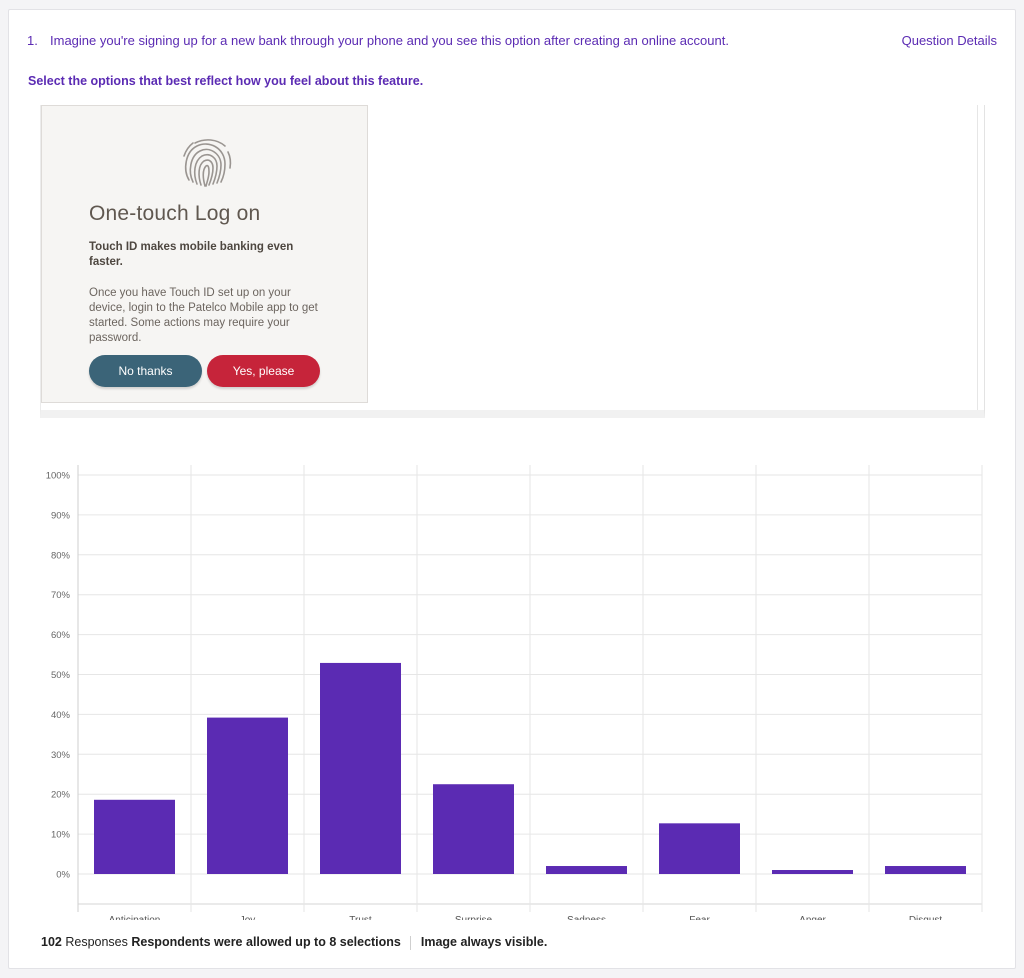  I want to click on bar-anger, so click(812, 872).